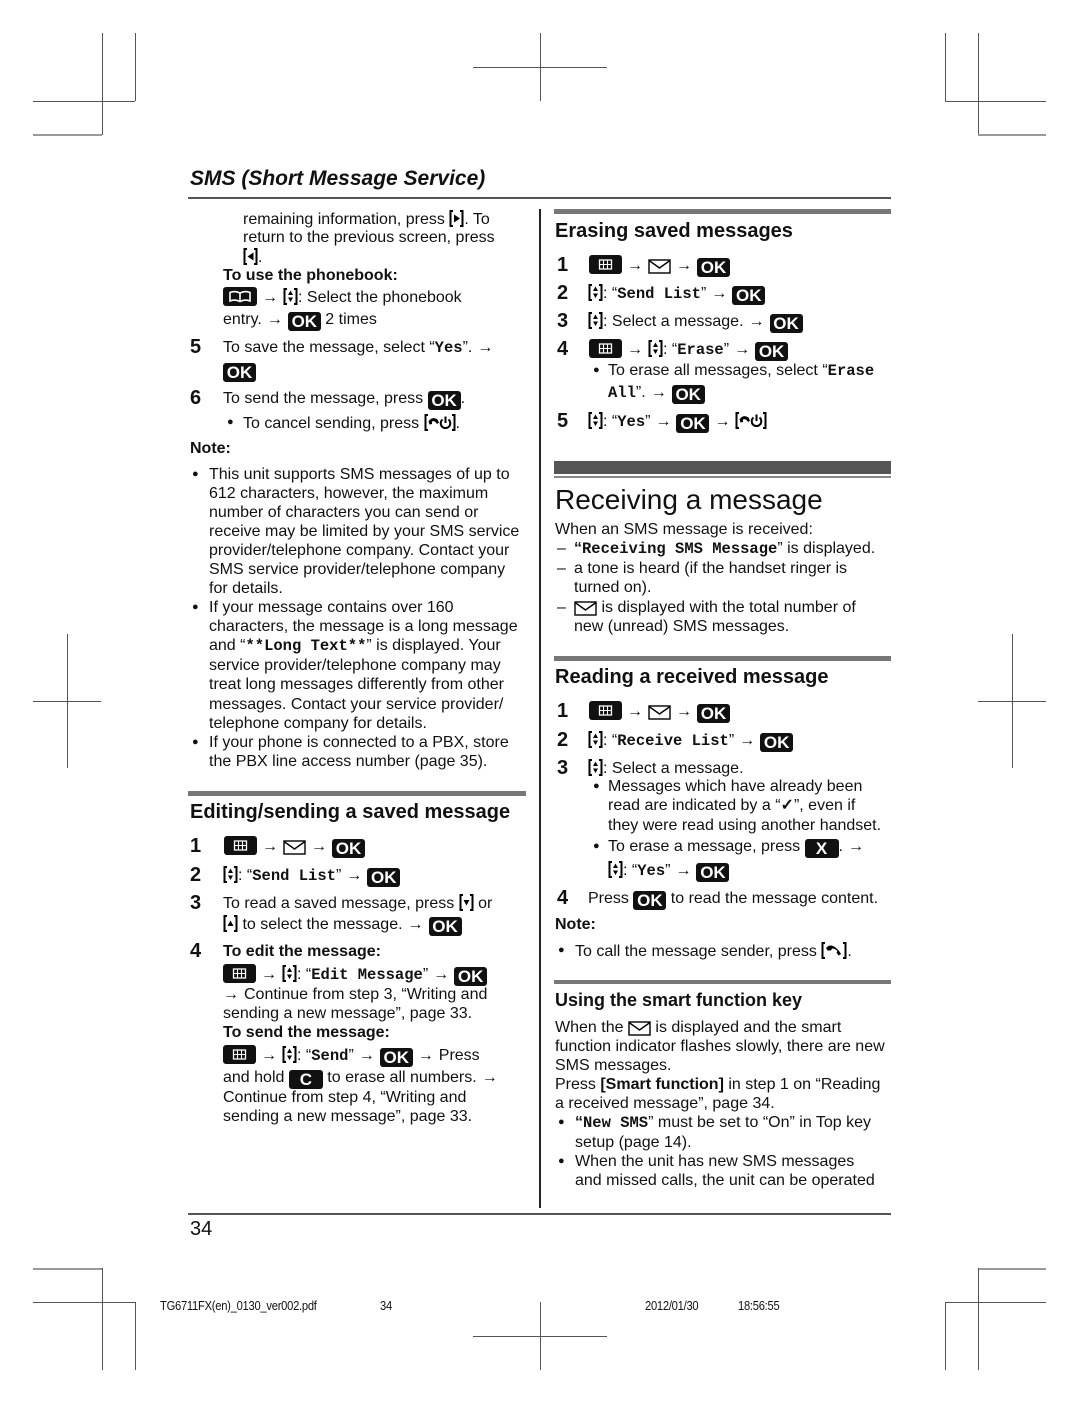 The width and height of the screenshot is (1080, 1404). I want to click on print-filename: TG6711FX(en)_0130_ver002.pdf, so click(238, 1305).